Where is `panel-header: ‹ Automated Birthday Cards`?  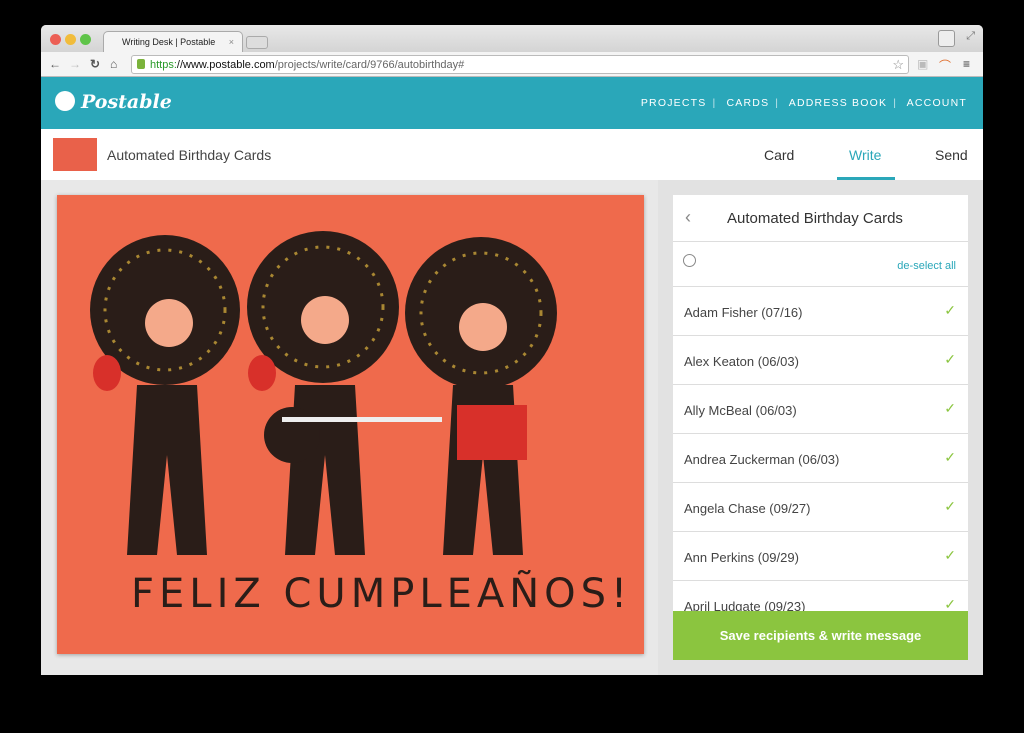
panel-header: ‹ Automated Birthday Cards is located at coordinates (820, 218).